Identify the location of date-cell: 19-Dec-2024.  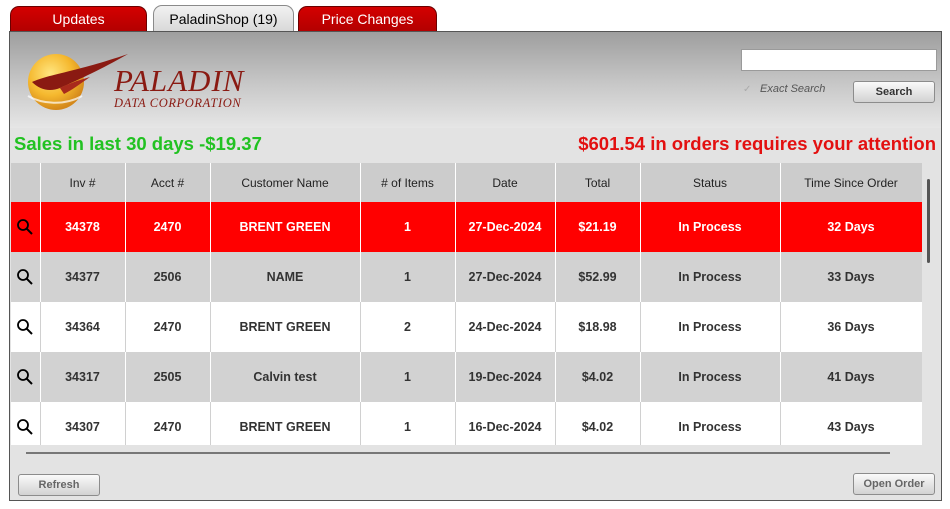
(505, 377).